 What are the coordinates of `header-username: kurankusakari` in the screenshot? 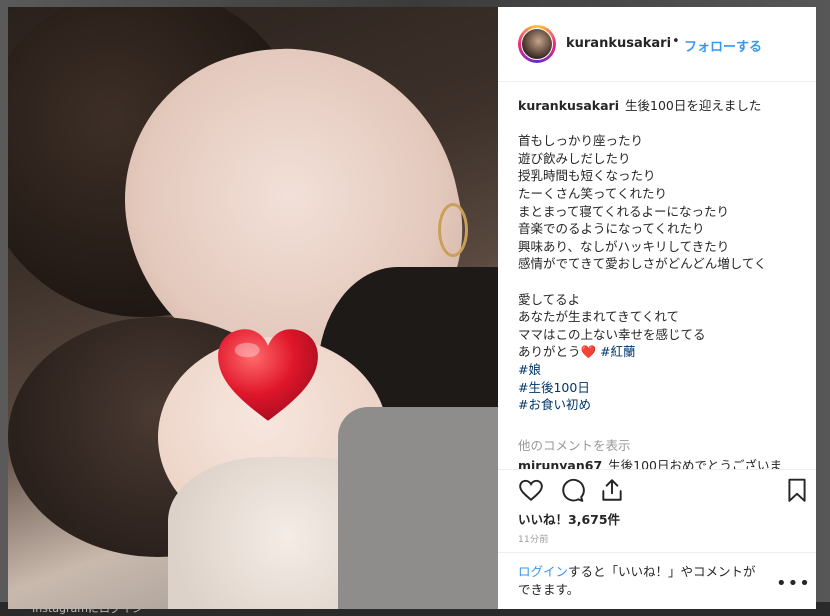 It's located at (618, 43).